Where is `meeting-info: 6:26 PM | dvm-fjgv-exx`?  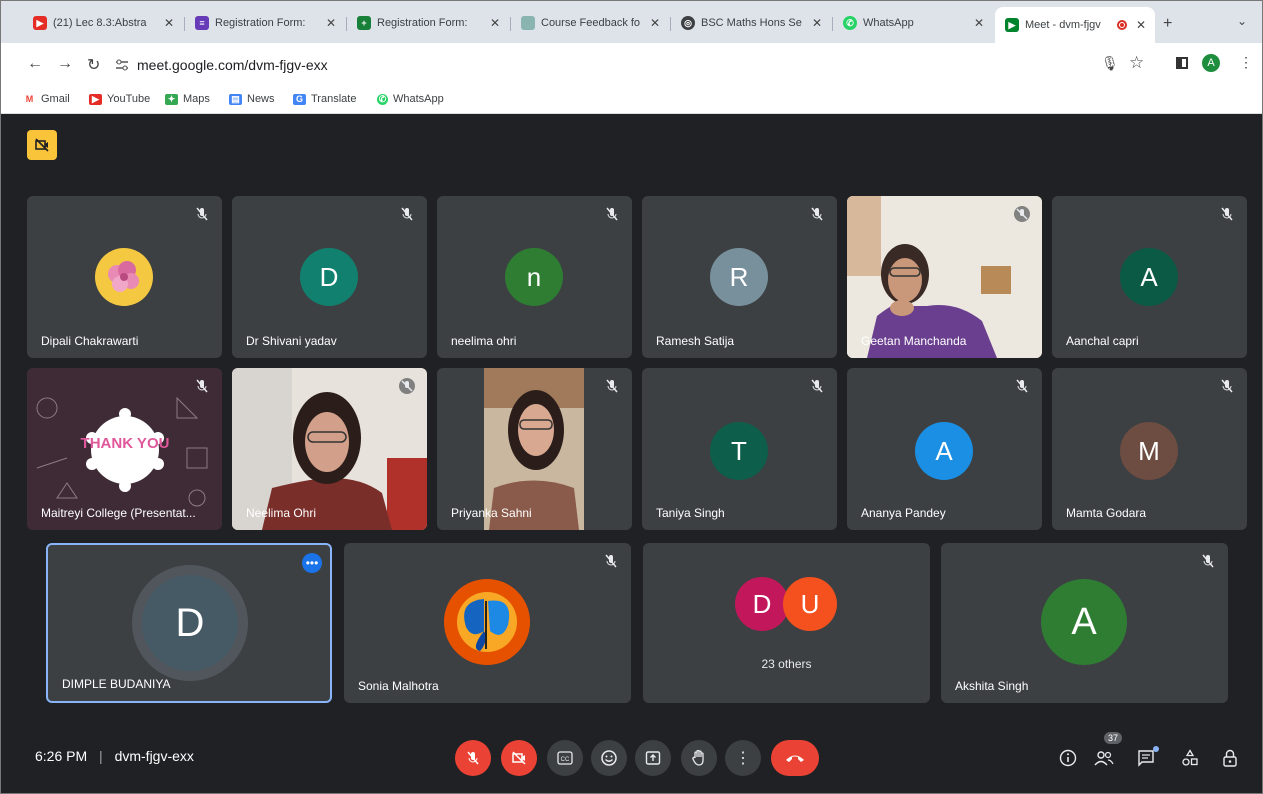 meeting-info: 6:26 PM | dvm-fjgv-exx is located at coordinates (114, 756).